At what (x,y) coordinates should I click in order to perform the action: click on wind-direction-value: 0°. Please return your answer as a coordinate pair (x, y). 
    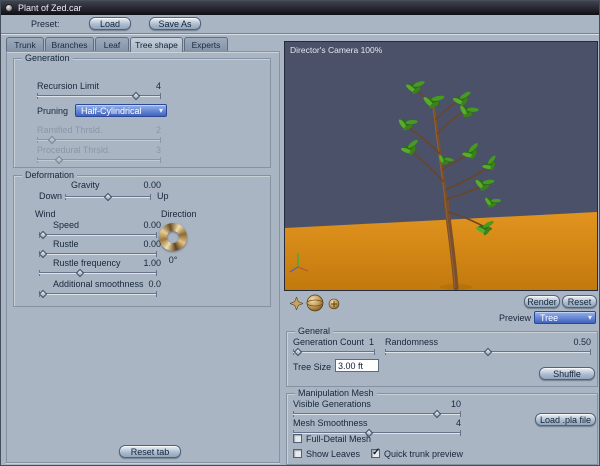
    Looking at the image, I should click on (173, 260).